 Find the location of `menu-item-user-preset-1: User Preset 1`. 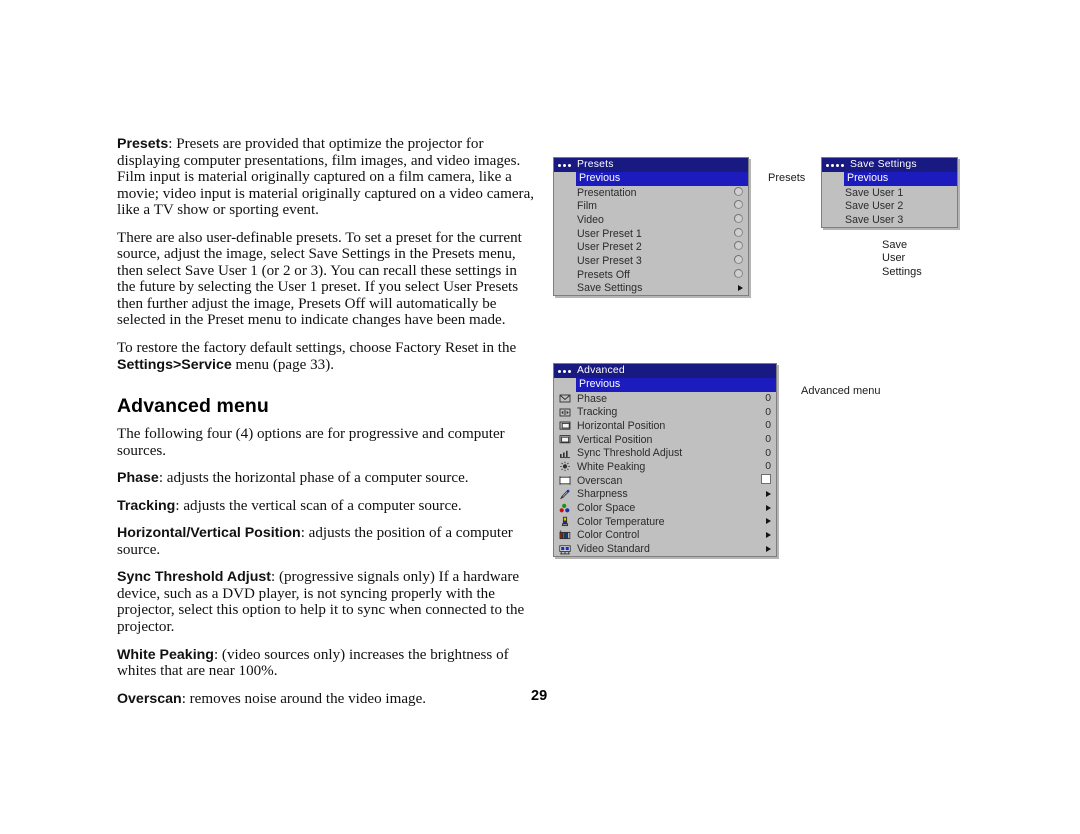

menu-item-user-preset-1: User Preset 1 is located at coordinates (651, 234).